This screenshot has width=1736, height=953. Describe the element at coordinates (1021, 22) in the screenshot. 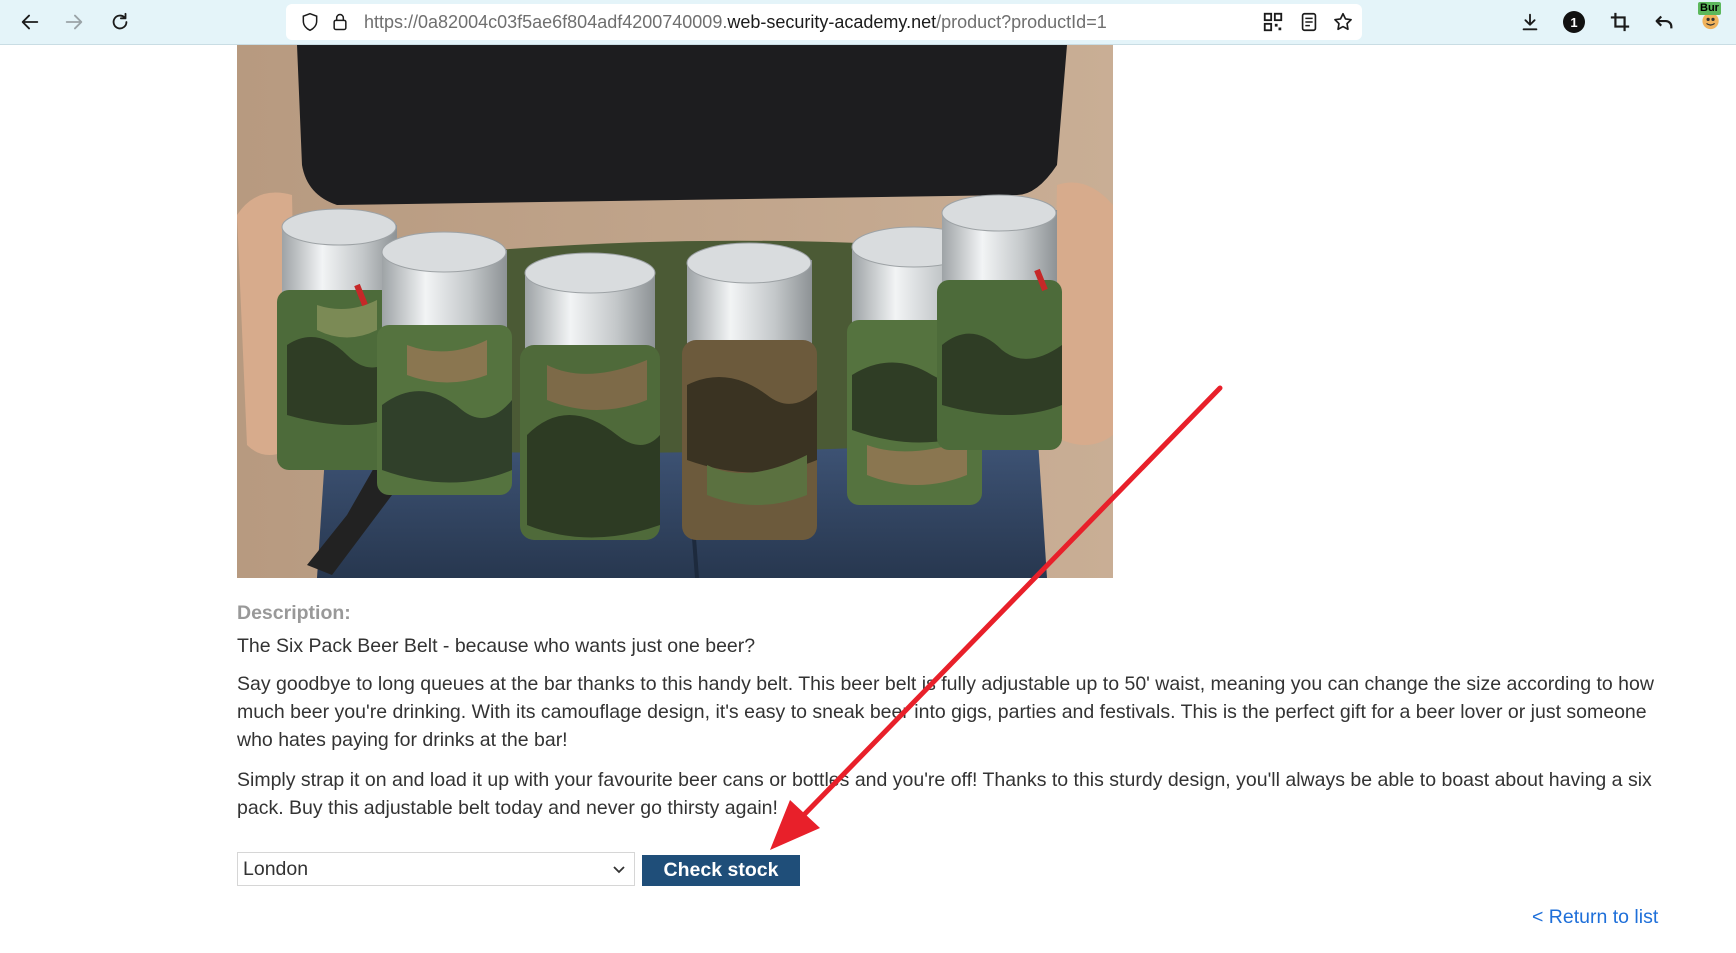

I see `url-path: /product?productId=1` at that location.